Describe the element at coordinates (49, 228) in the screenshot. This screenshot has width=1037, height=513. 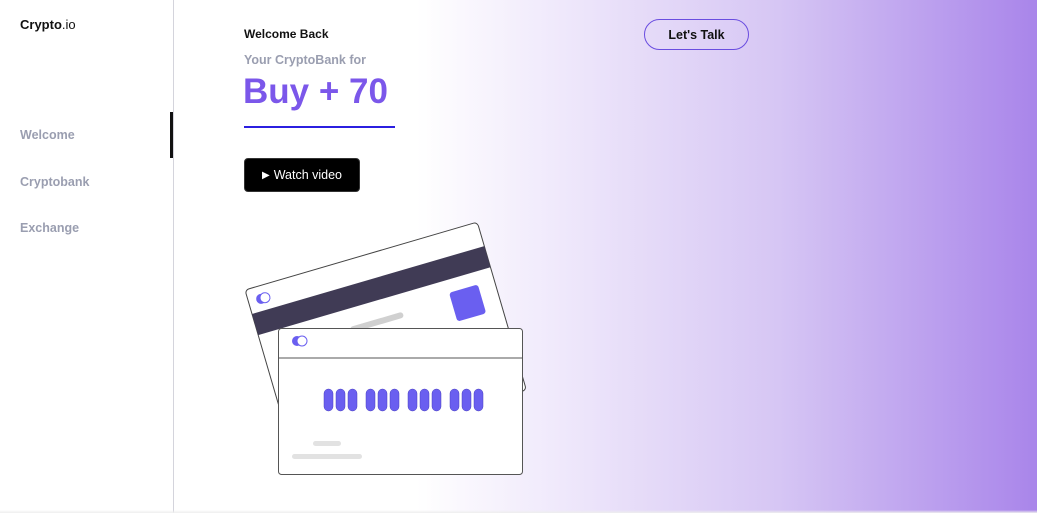
I see `sidebar-item-exchange: Exchange` at that location.